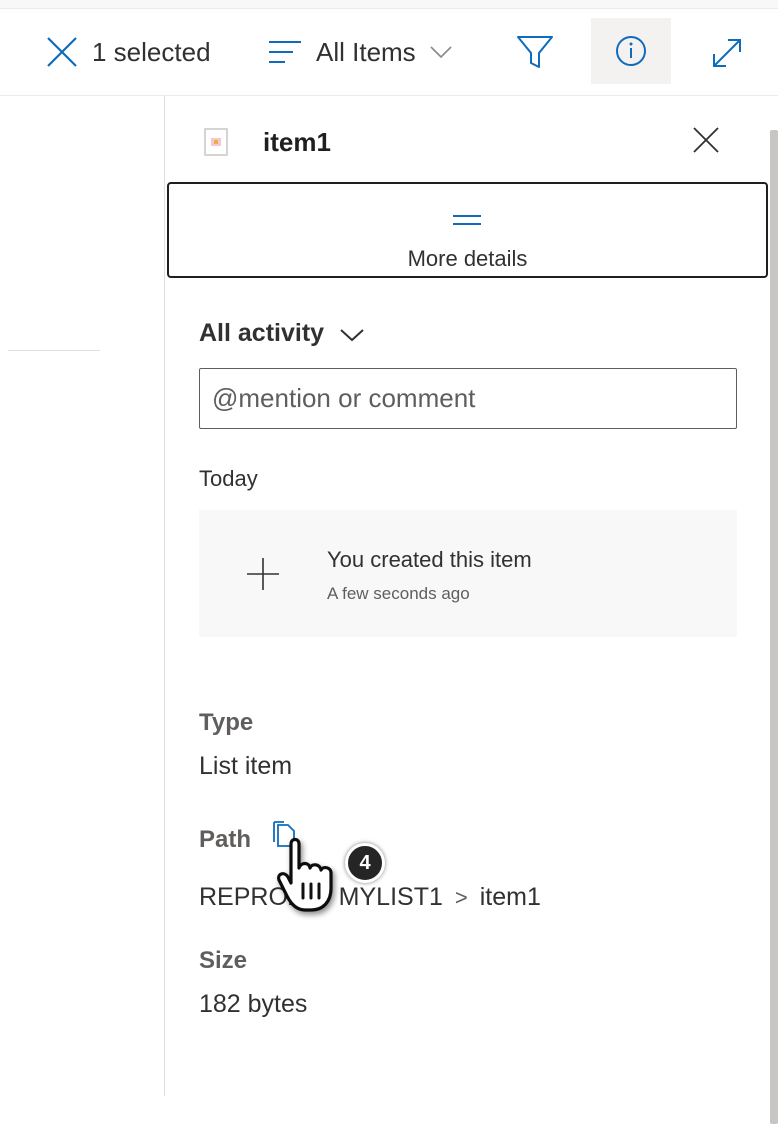 The width and height of the screenshot is (778, 1124). What do you see at coordinates (226, 722) in the screenshot?
I see `type-label: Type` at bounding box center [226, 722].